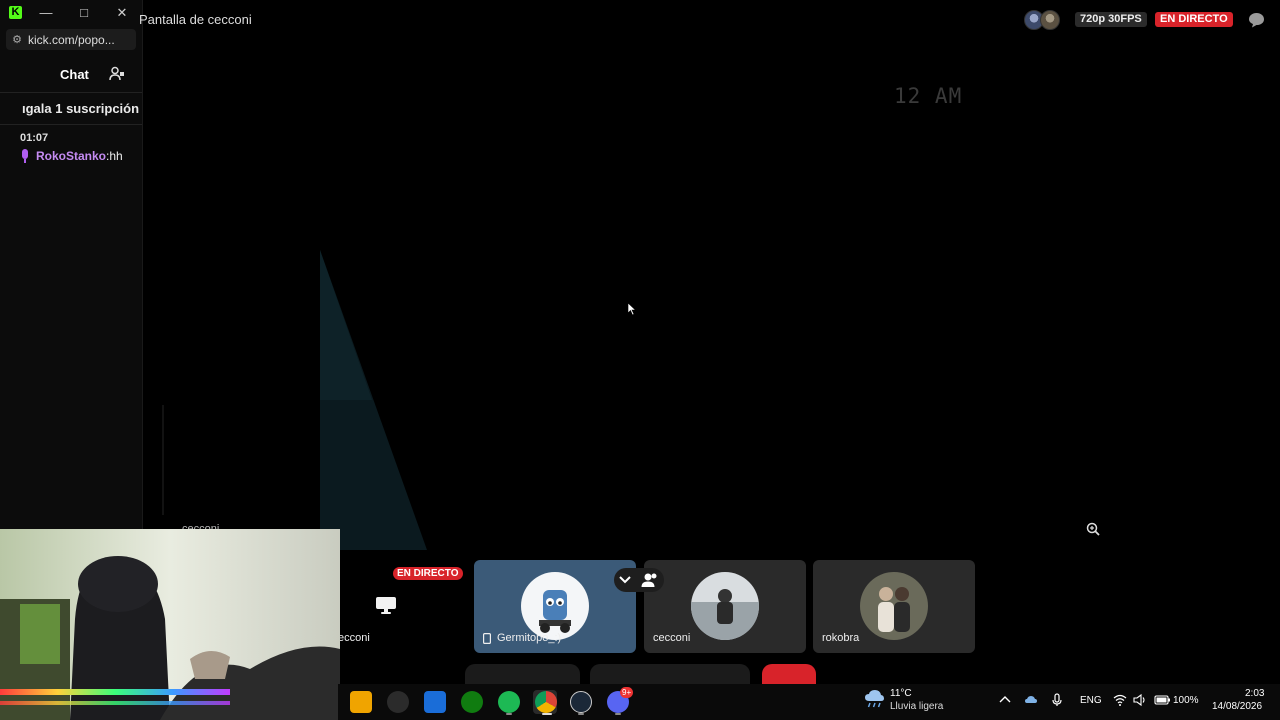  I want to click on xbox-icon, so click(472, 702).